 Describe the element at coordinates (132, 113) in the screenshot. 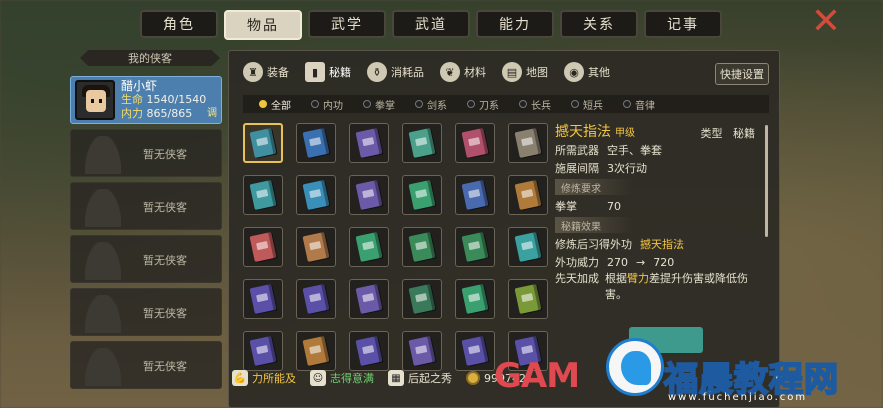

I see `mp-label: 内力` at that location.